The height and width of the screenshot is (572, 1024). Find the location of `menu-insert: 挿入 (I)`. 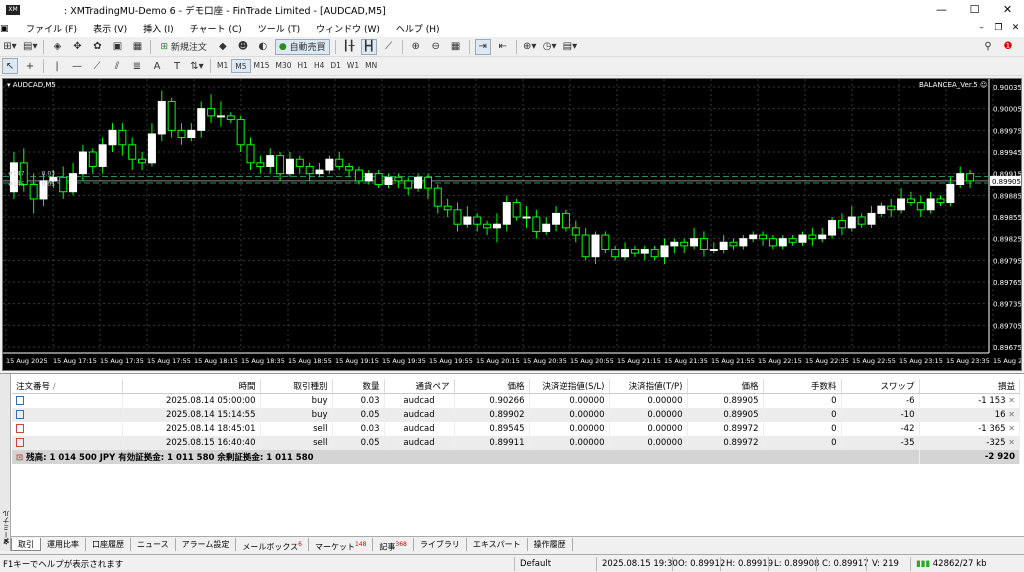

menu-insert: 挿入 (I) is located at coordinates (158, 28).